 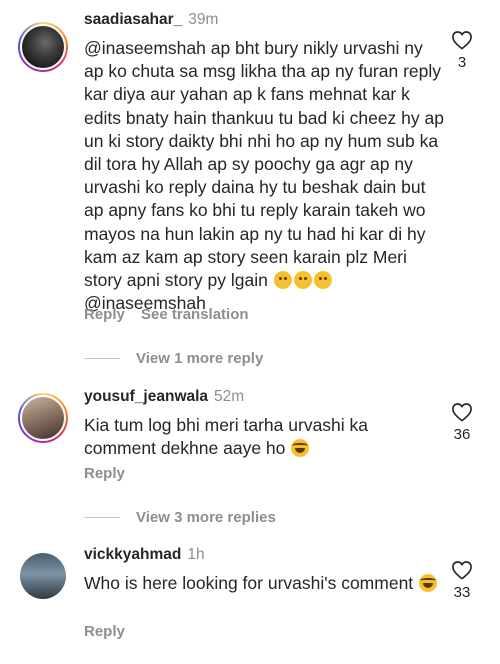 What do you see at coordinates (145, 48) in the screenshot?
I see `mention-link: @inaseemshah` at bounding box center [145, 48].